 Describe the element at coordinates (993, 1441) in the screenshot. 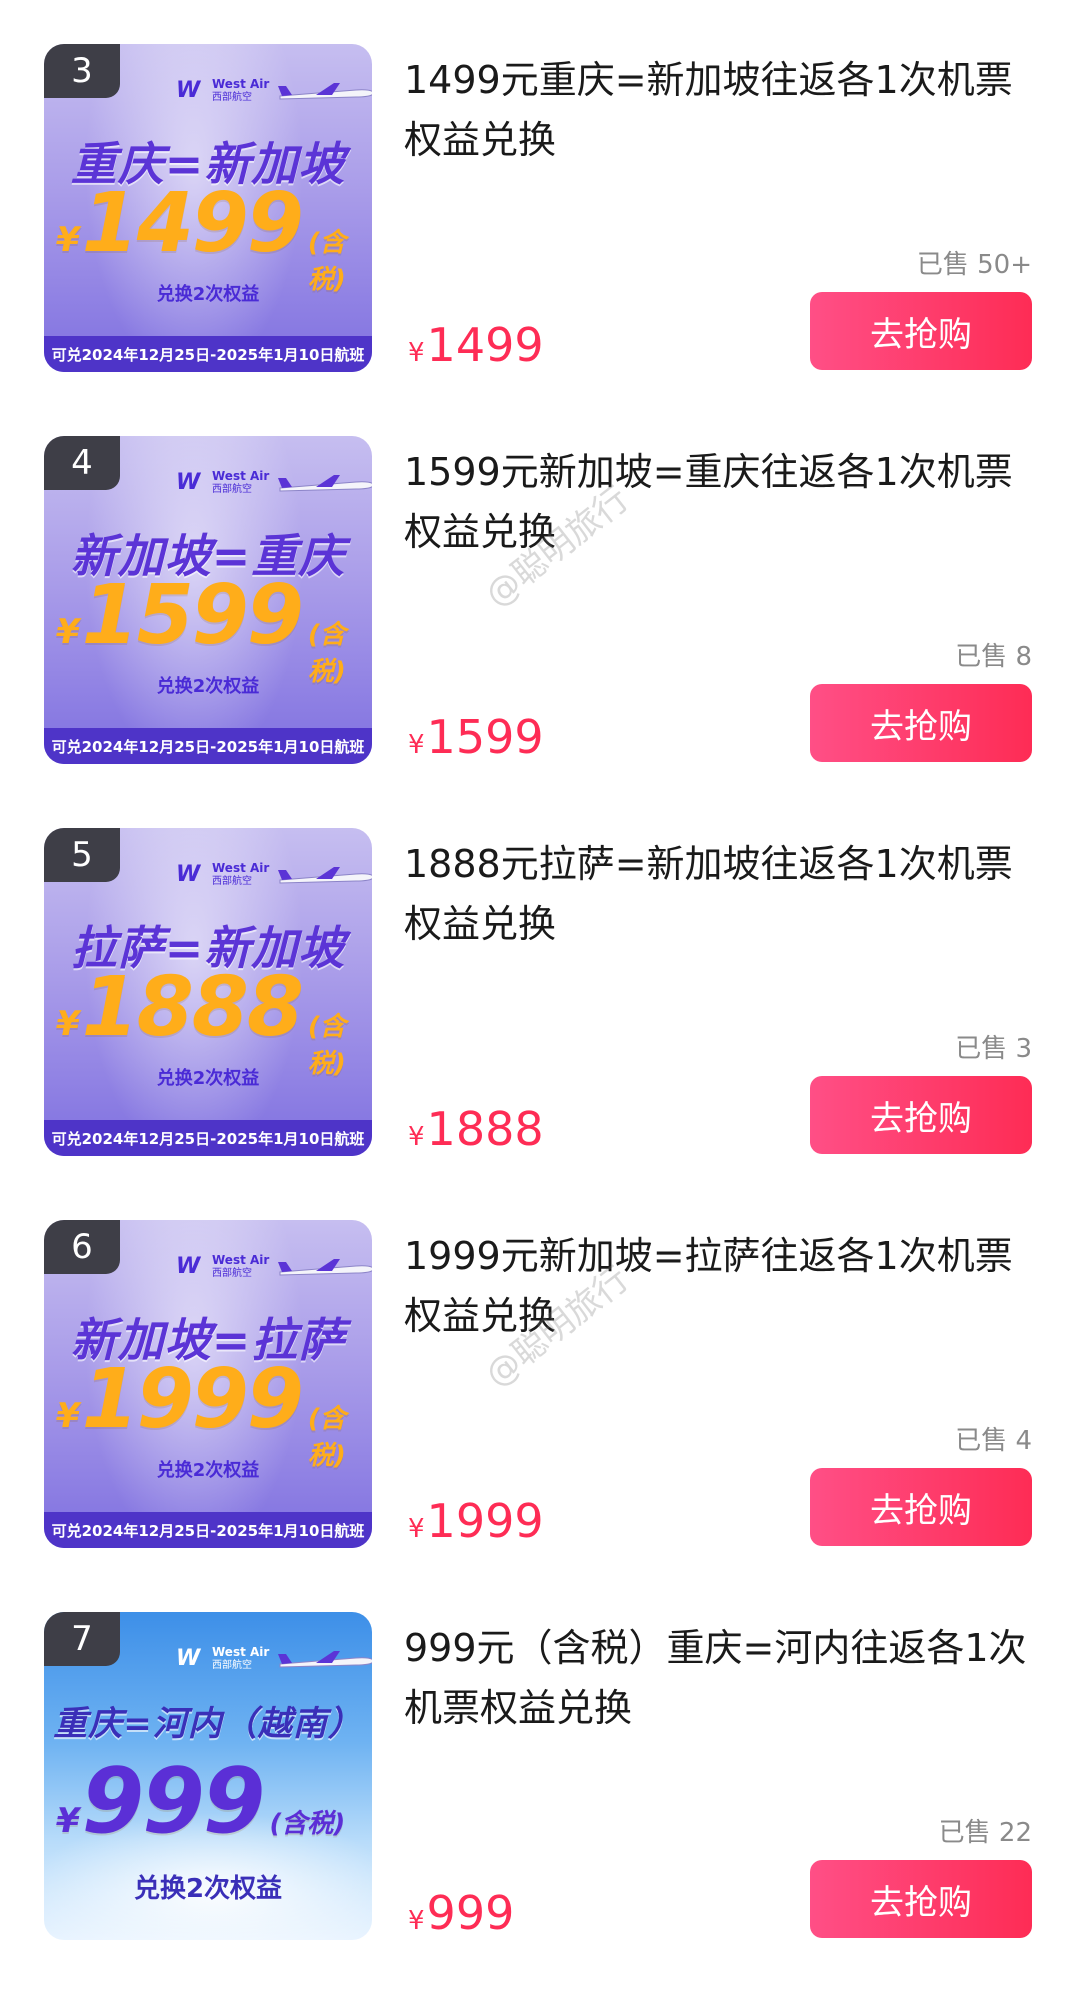

I see `sold-count: 已售 4` at that location.